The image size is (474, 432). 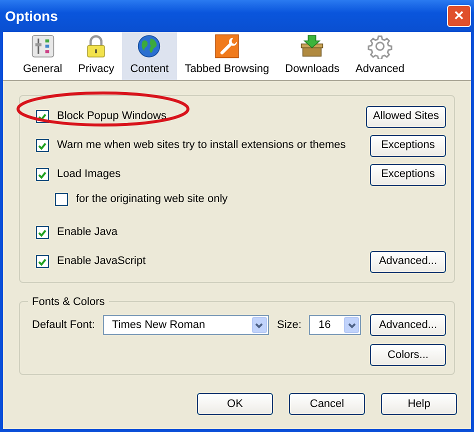 I want to click on option-button: Allowed Sites, so click(x=406, y=117).